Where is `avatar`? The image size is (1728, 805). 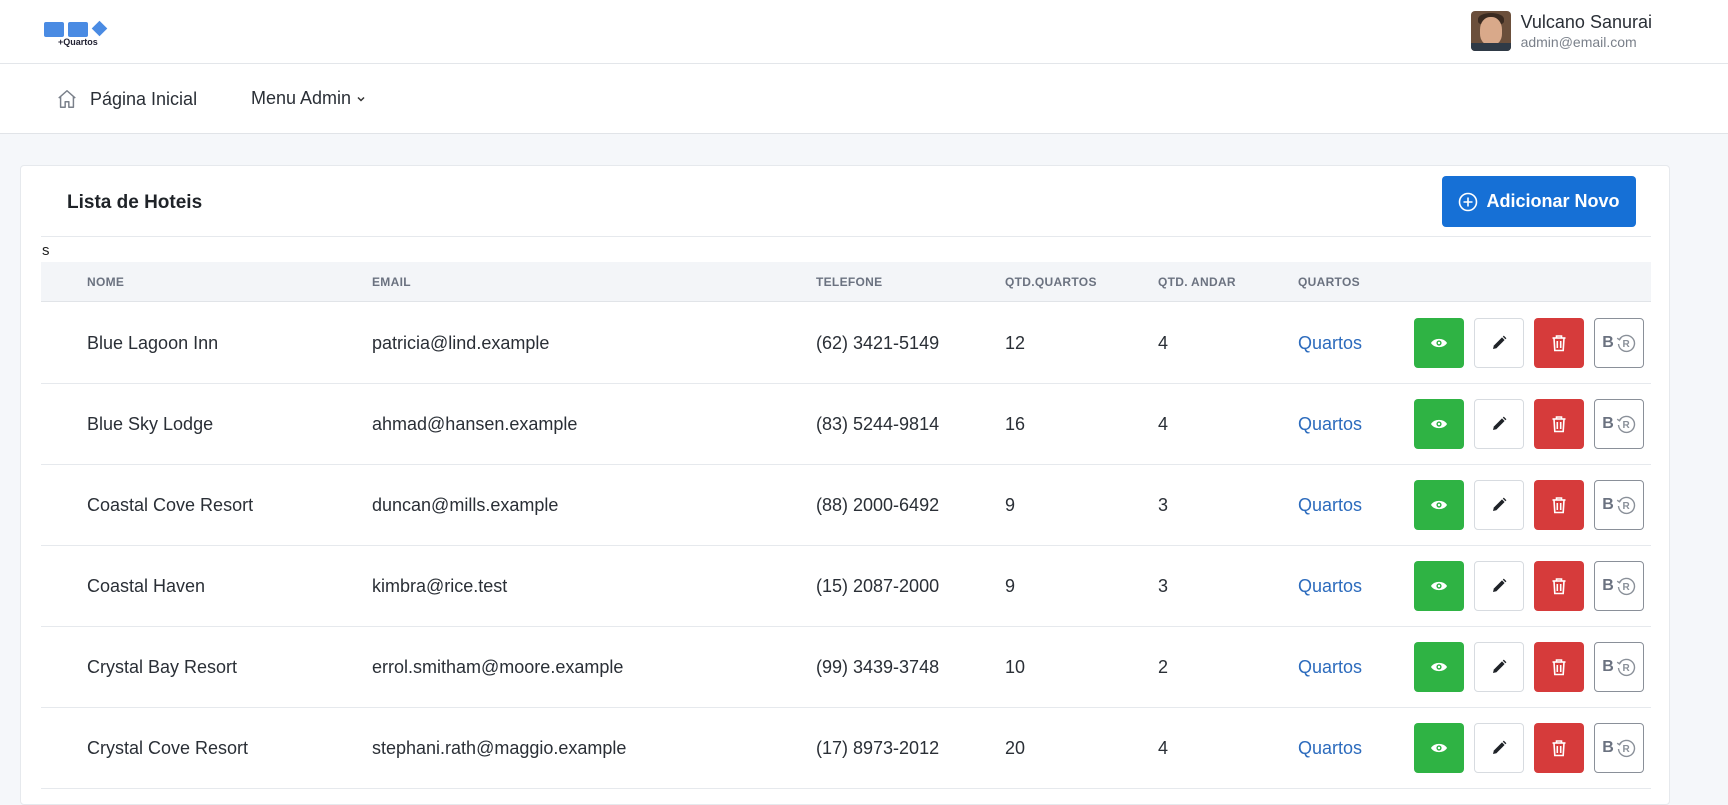 avatar is located at coordinates (1490, 31).